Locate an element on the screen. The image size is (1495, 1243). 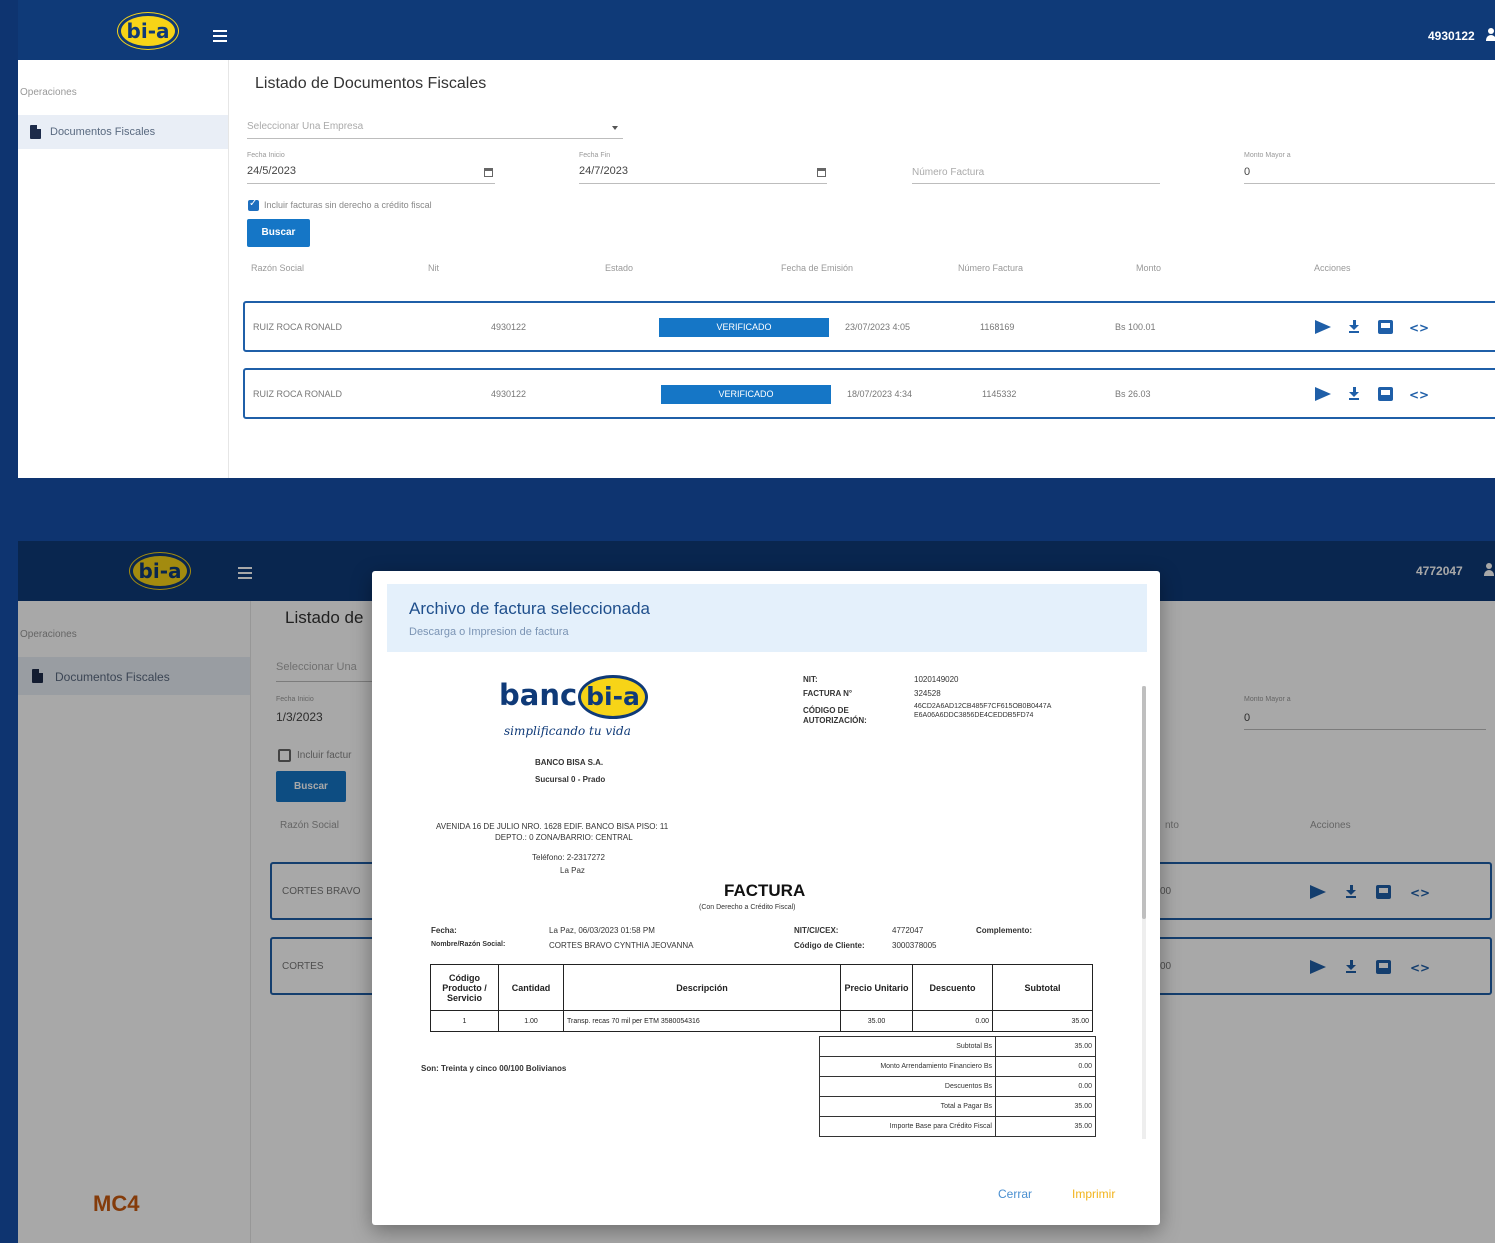
invoice-subheading: (Con Derecho a Crédito Fiscal) is located at coordinates (747, 907).